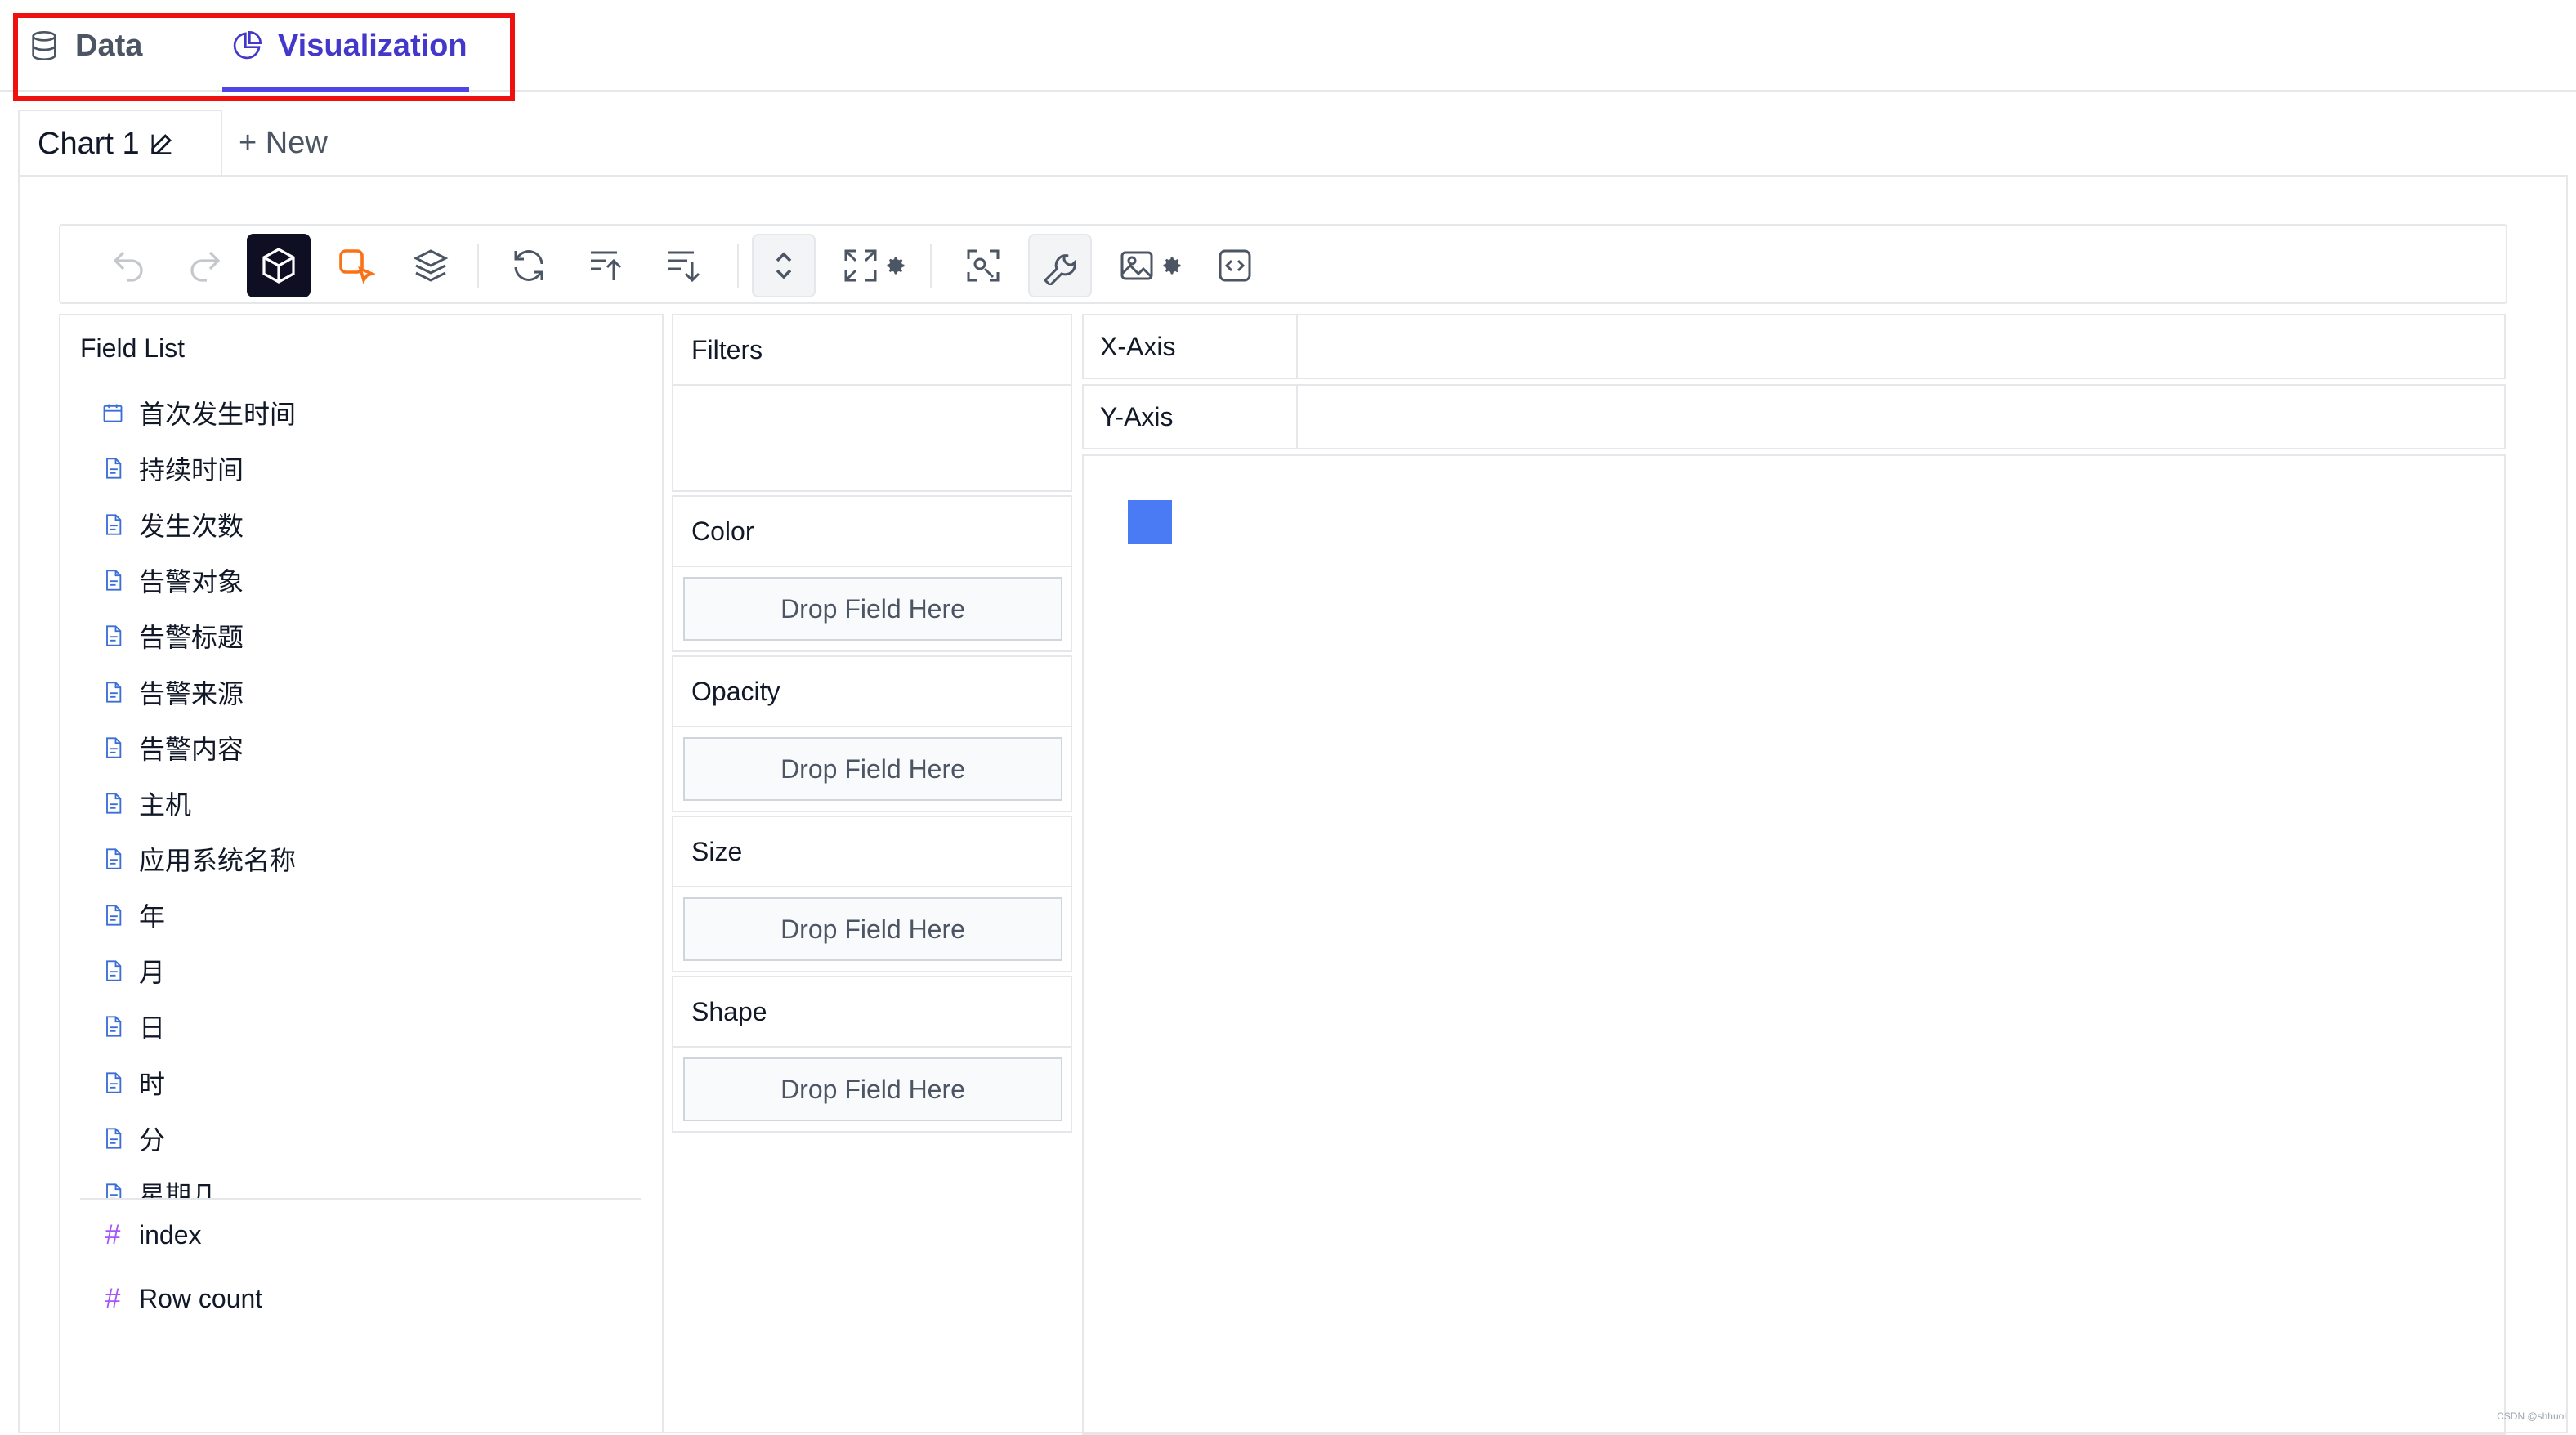 This screenshot has height=1435, width=2576. I want to click on field-label: 发生次数, so click(191, 524).